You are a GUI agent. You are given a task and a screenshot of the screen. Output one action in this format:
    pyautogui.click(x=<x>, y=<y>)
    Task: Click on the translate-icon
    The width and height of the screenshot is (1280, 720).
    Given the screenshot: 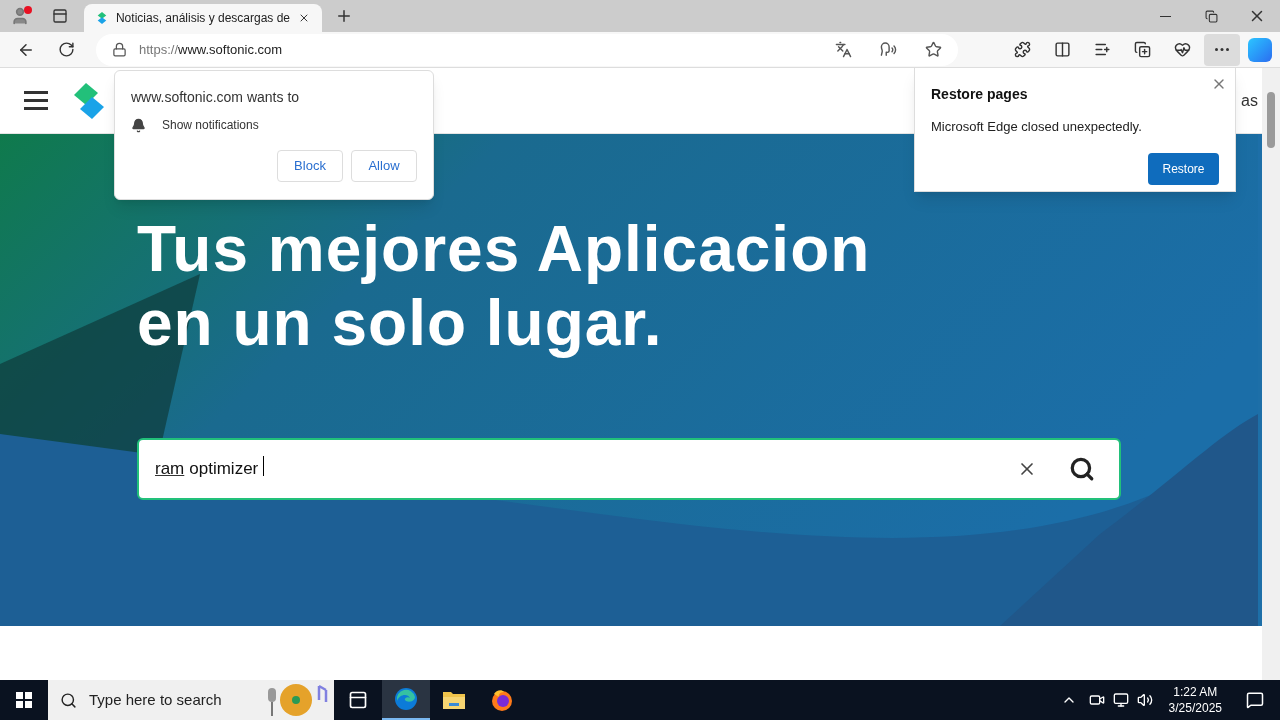 What is the action you would take?
    pyautogui.click(x=843, y=49)
    